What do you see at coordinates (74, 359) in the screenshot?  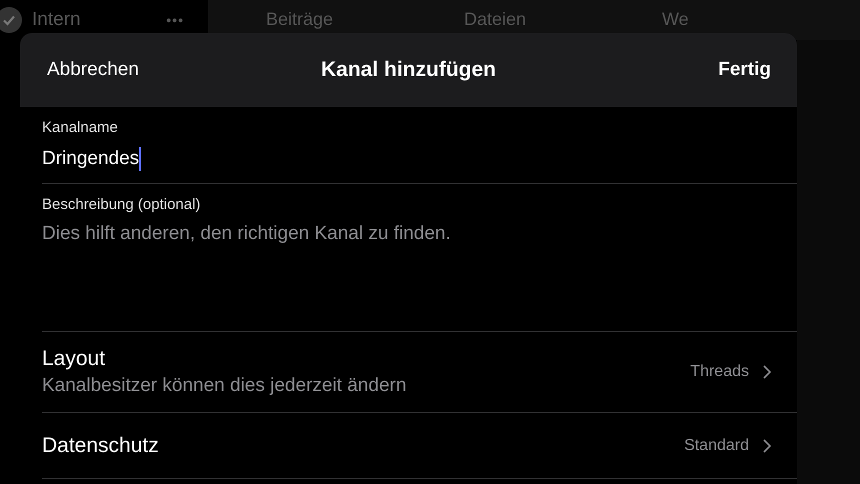 I see `row-title: Layout` at bounding box center [74, 359].